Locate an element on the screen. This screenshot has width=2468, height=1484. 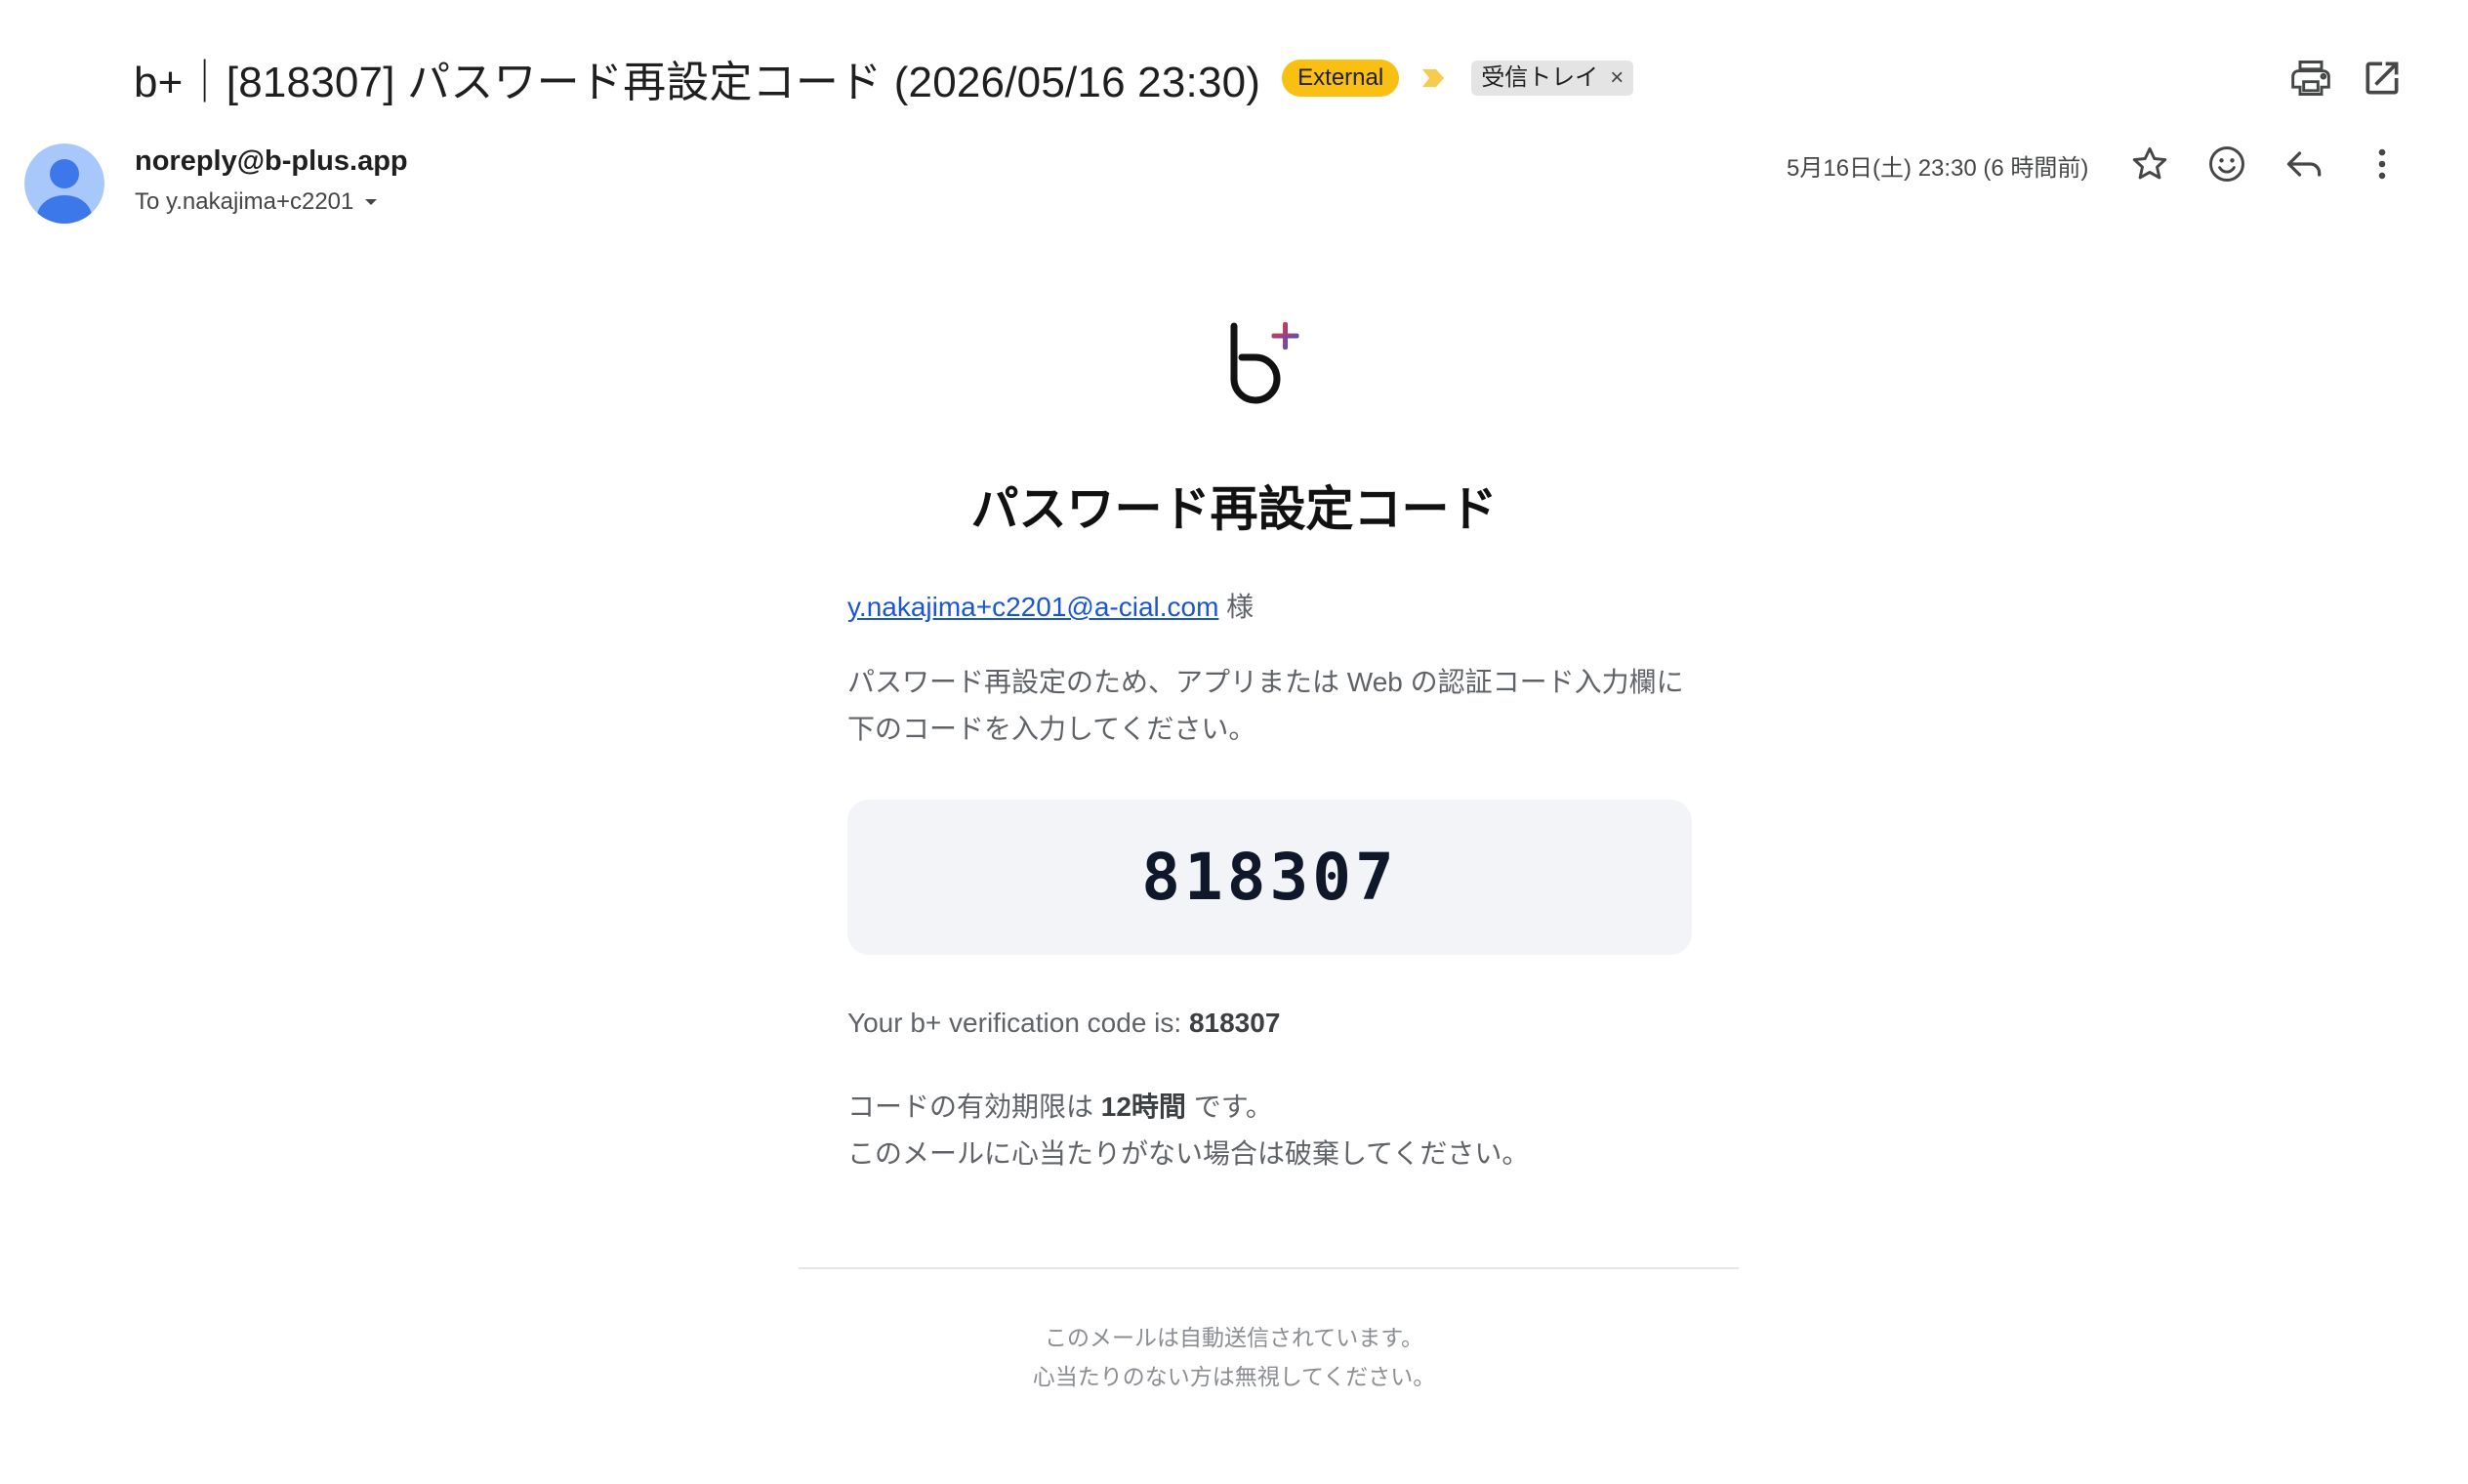
instruction-line-2: 下のコードを入力してください。 is located at coordinates (1051, 729).